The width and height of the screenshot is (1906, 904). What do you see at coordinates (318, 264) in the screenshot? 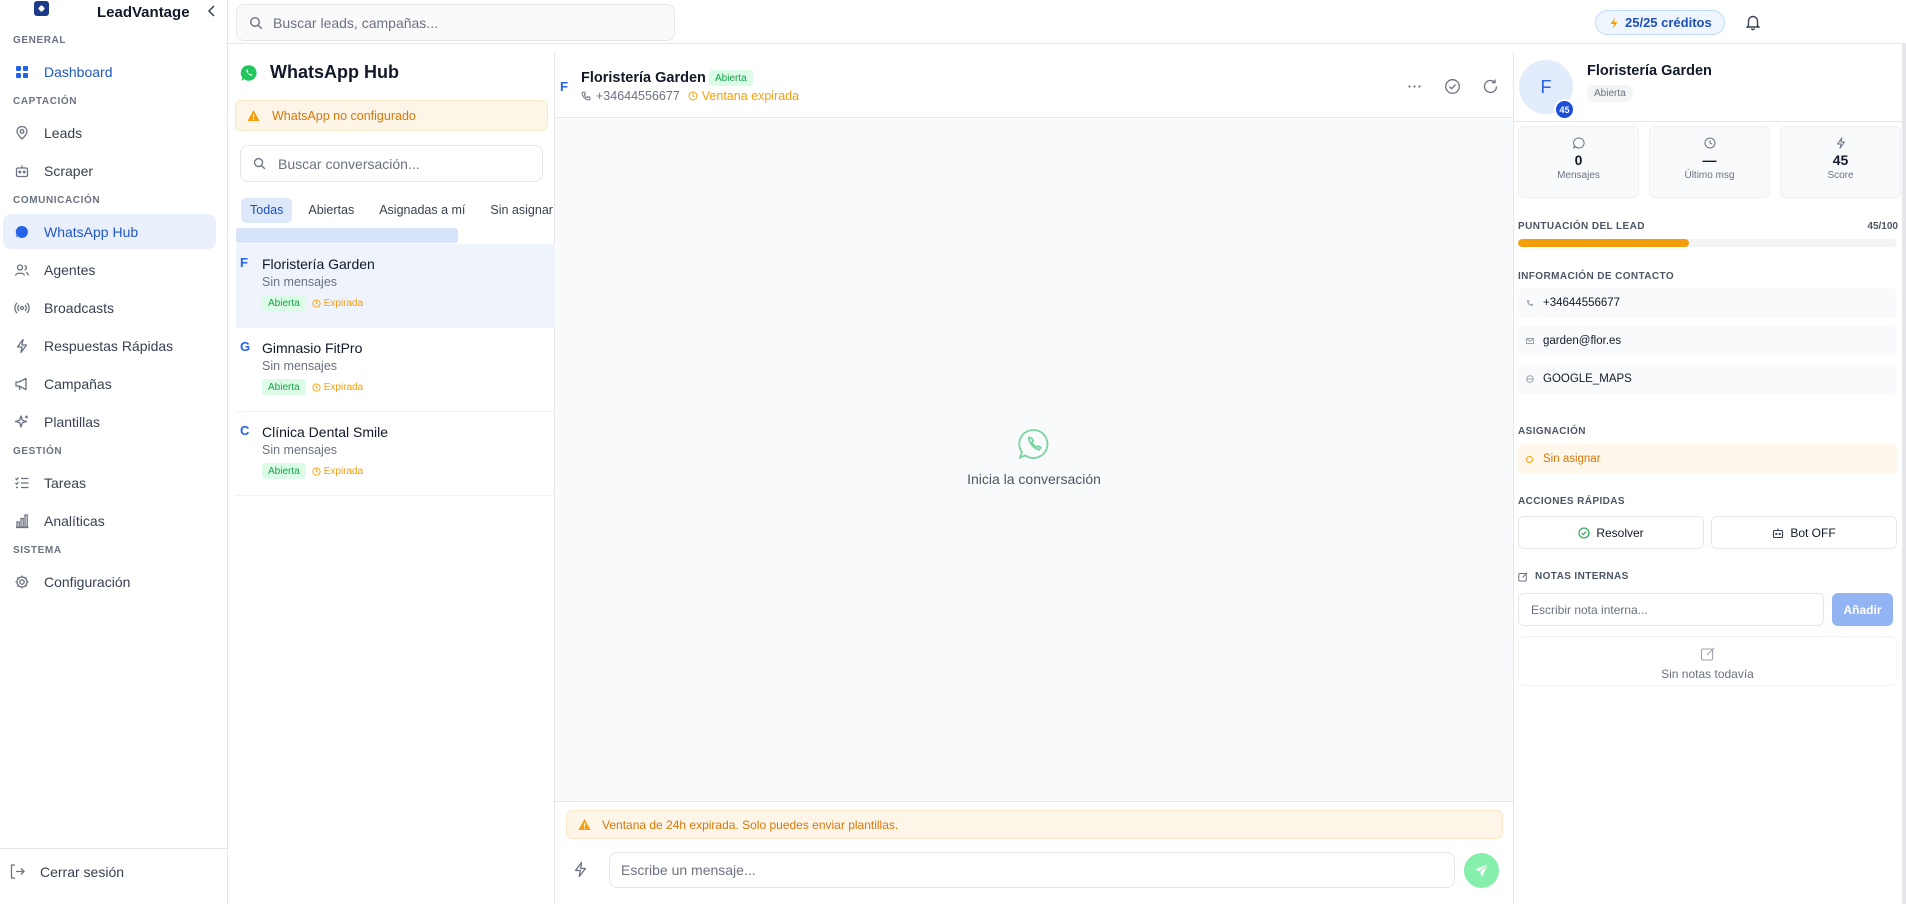
I see `conversation-name: Floristería Garden` at bounding box center [318, 264].